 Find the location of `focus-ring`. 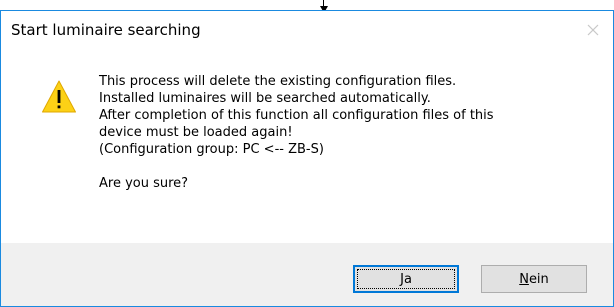

focus-ring is located at coordinates (406, 279).